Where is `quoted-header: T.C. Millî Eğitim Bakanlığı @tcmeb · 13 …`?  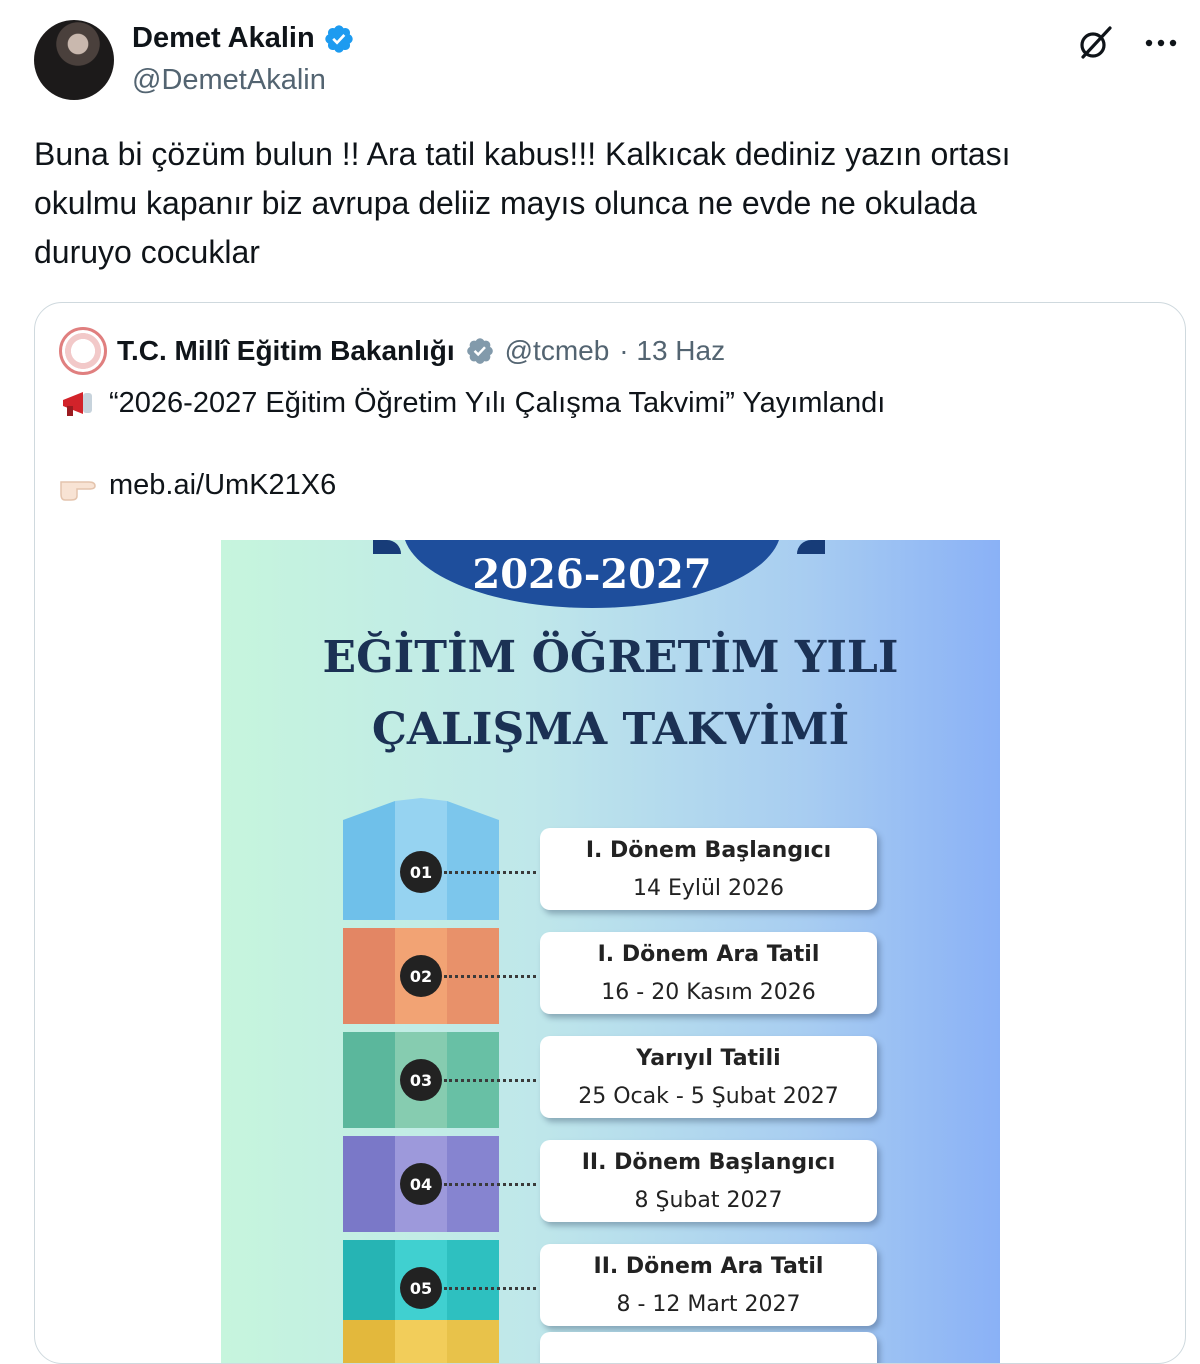 quoted-header: T.C. Millî Eğitim Bakanlığı @tcmeb · 13 … is located at coordinates (392, 351).